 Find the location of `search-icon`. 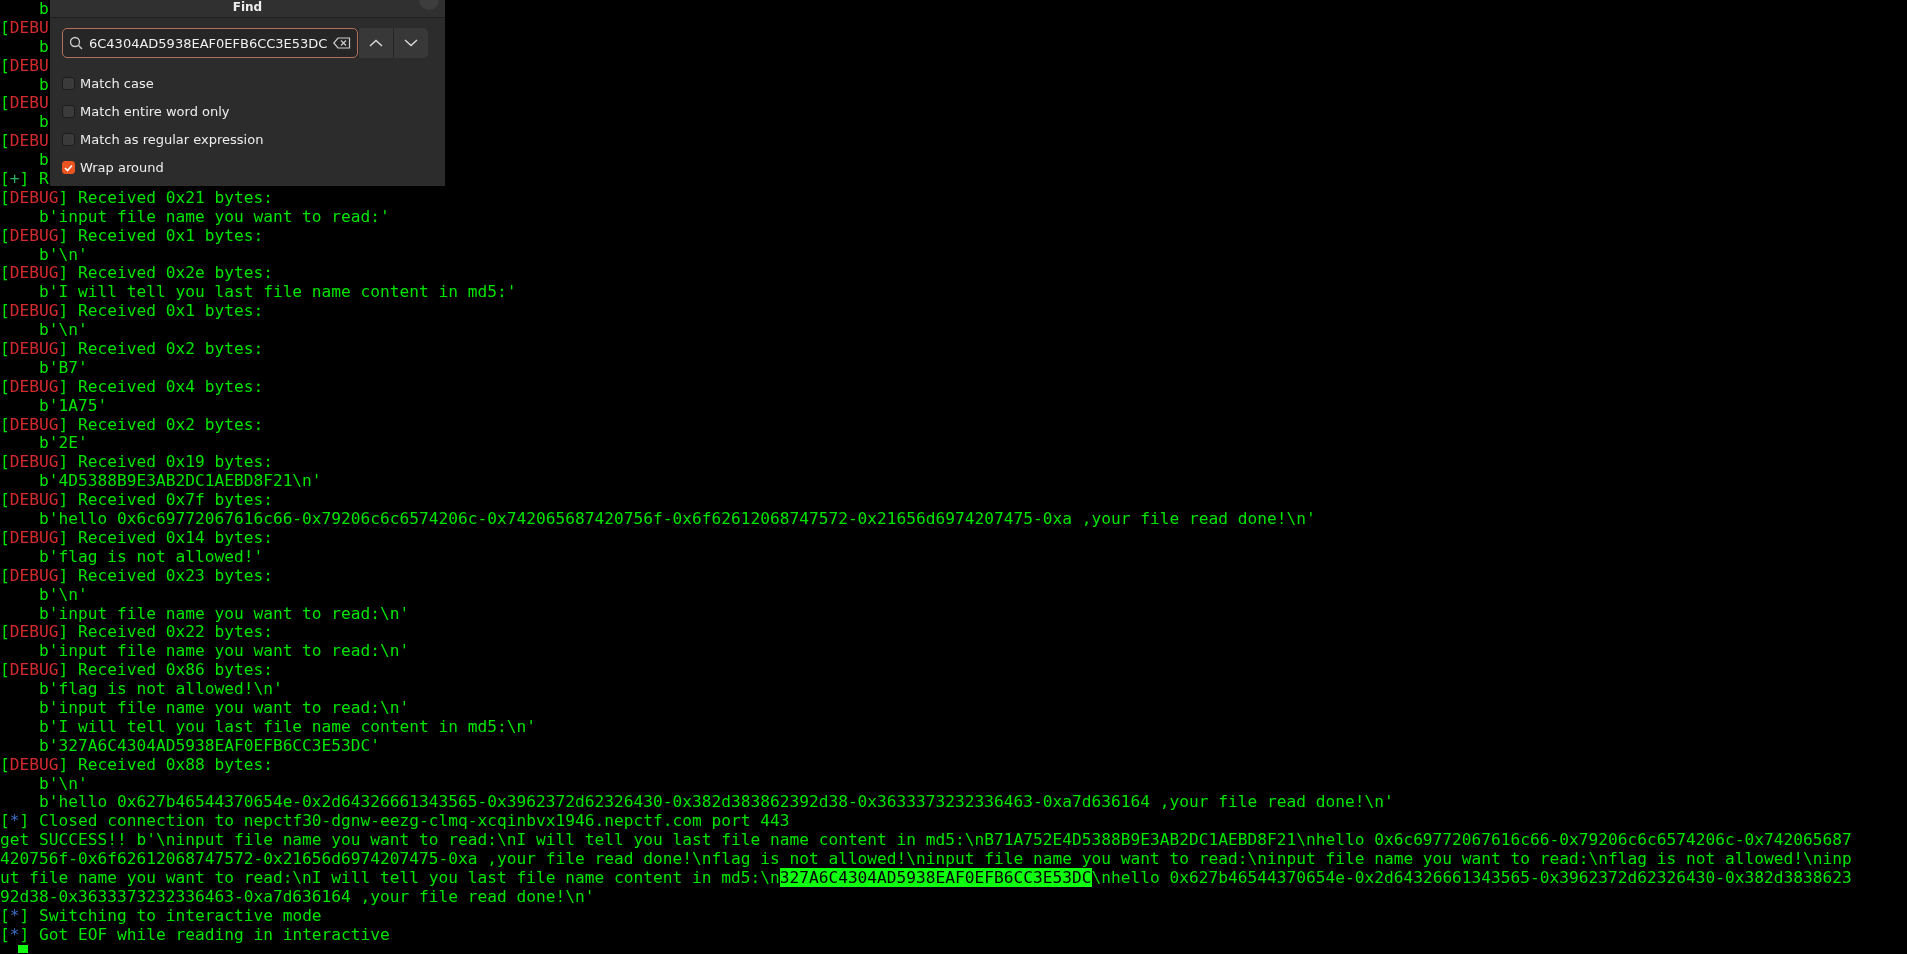

search-icon is located at coordinates (76, 43).